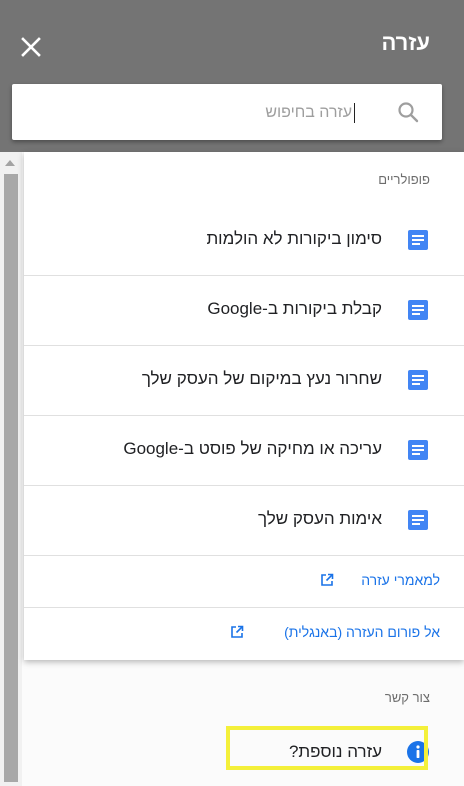 This screenshot has height=786, width=464. I want to click on list-item: קבלת ביקורות ב-Google, so click(244, 311).